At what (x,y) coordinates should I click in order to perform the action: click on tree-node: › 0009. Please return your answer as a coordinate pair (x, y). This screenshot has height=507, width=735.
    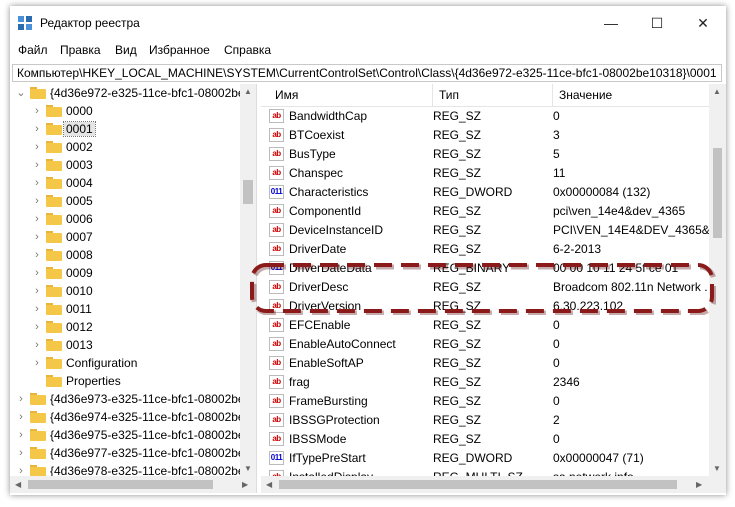
    Looking at the image, I should click on (125, 273).